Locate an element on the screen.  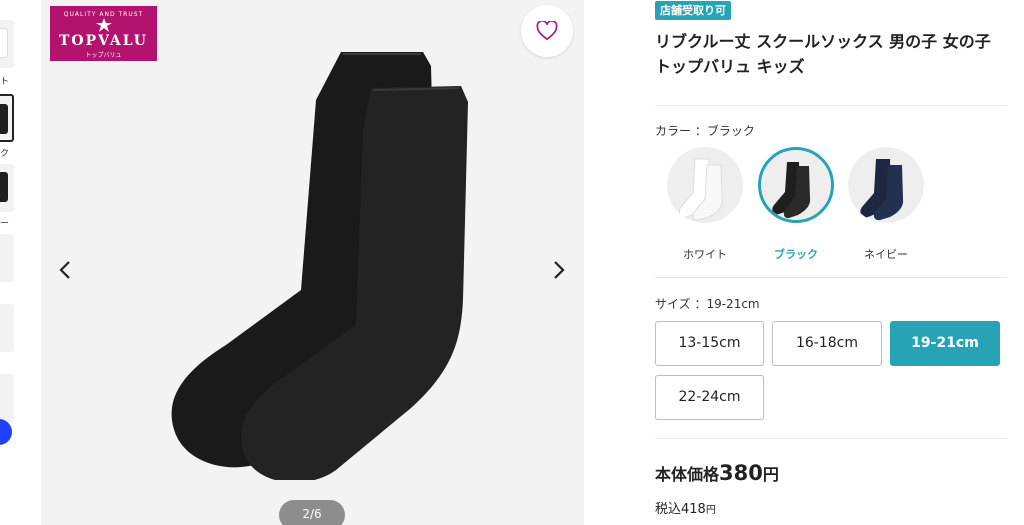
product-title-line-1: リブクルー丈 スクールソックス 男の子 女の子 is located at coordinates (823, 41).